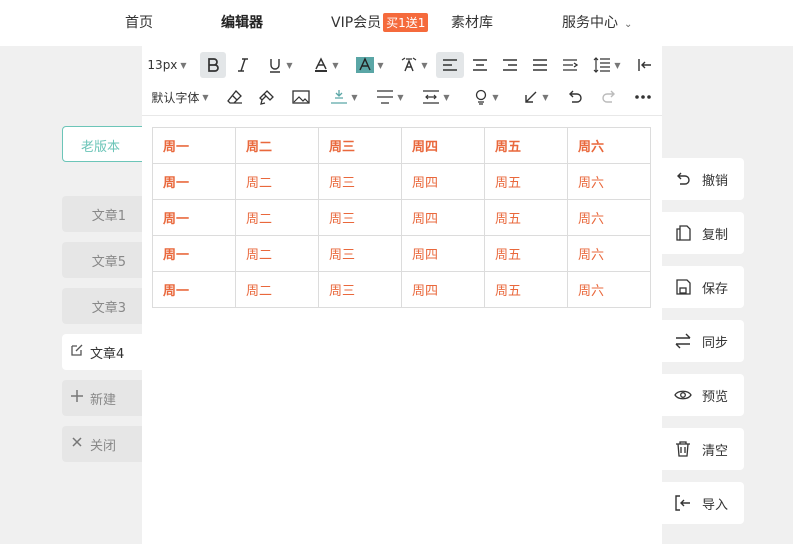 The height and width of the screenshot is (544, 793). Describe the element at coordinates (570, 65) in the screenshot. I see `indent-button` at that location.